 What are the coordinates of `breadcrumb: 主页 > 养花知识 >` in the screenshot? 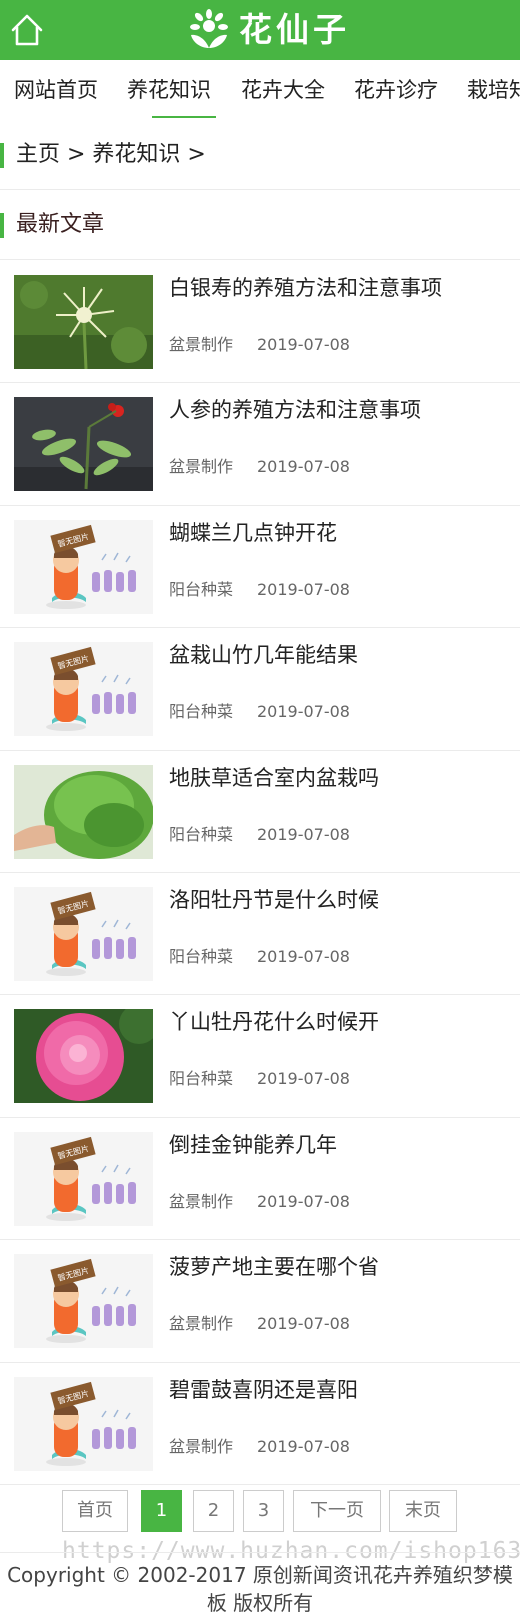 It's located at (260, 154).